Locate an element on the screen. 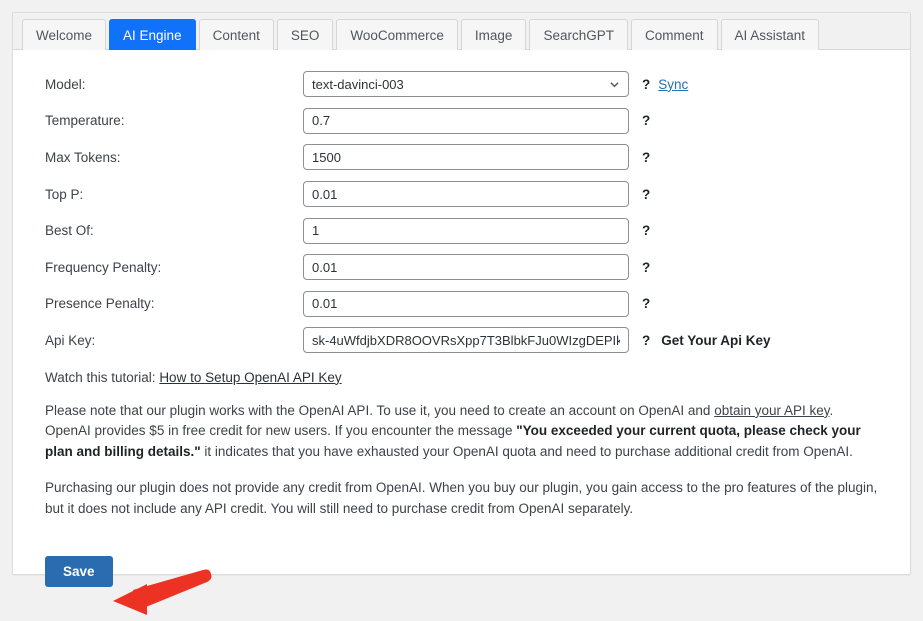 Image resolution: width=923 pixels, height=621 pixels. tab-comment: Comment is located at coordinates (674, 34).